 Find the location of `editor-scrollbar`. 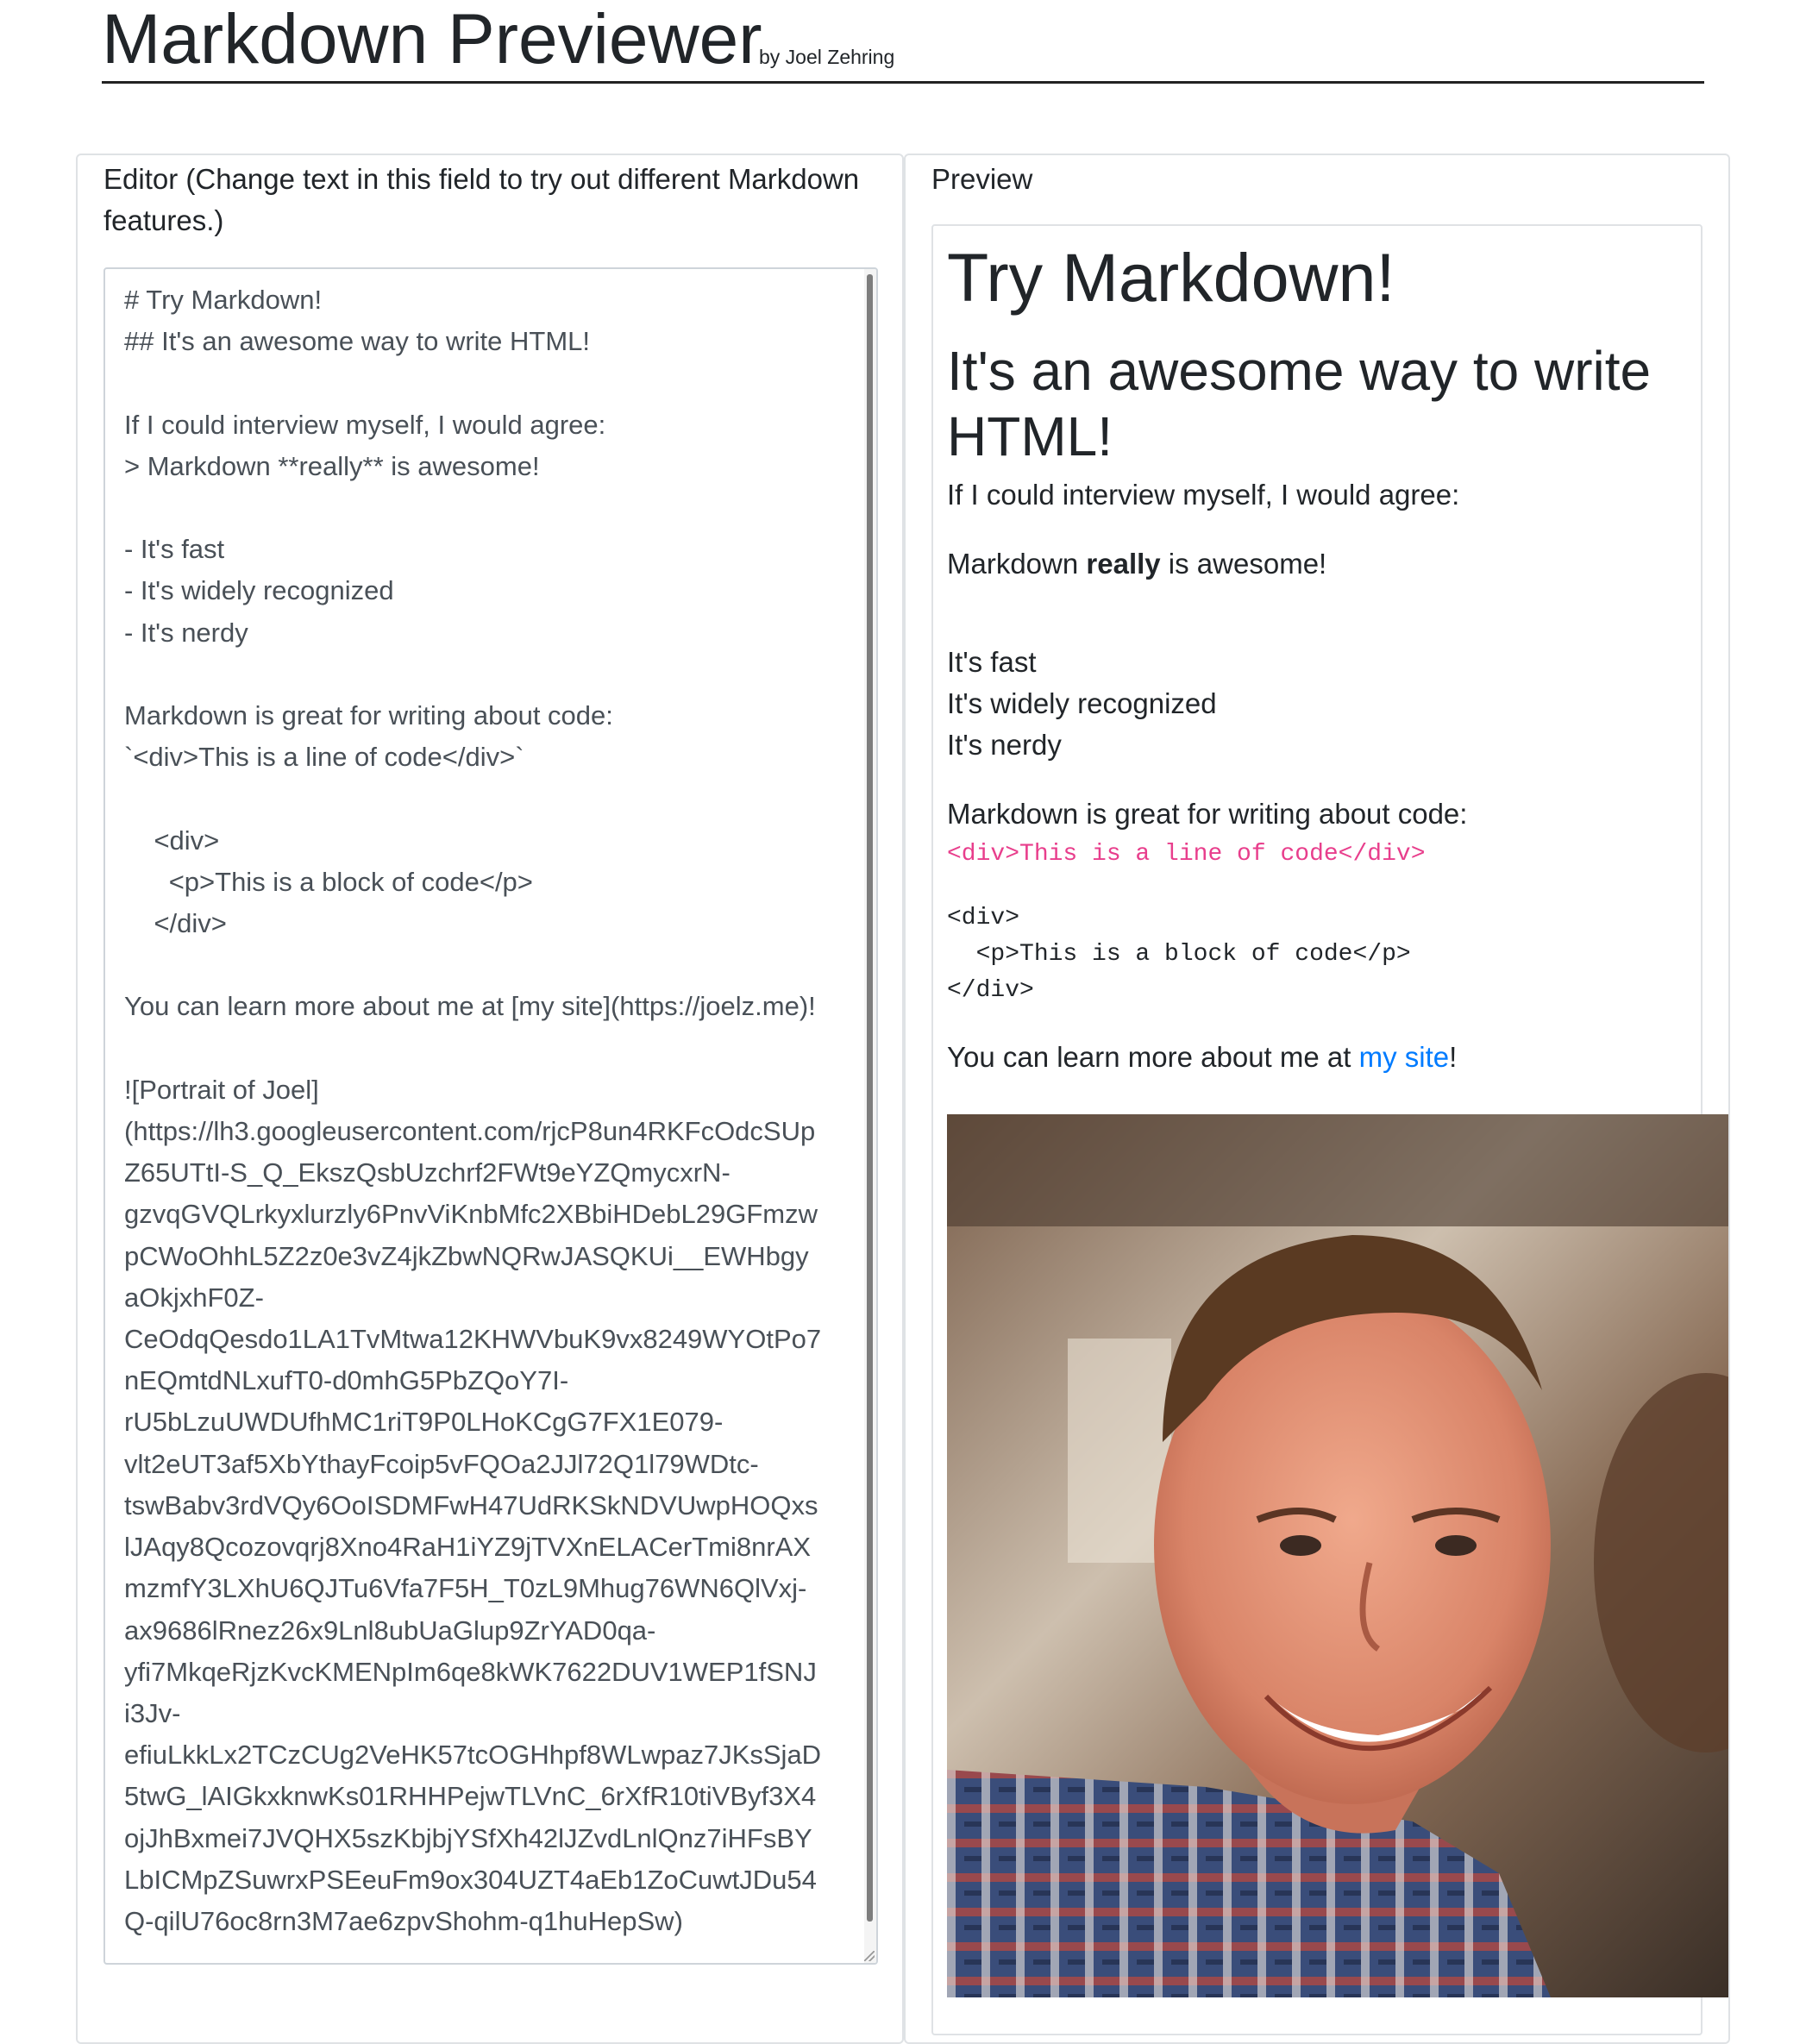

editor-scrollbar is located at coordinates (870, 1116).